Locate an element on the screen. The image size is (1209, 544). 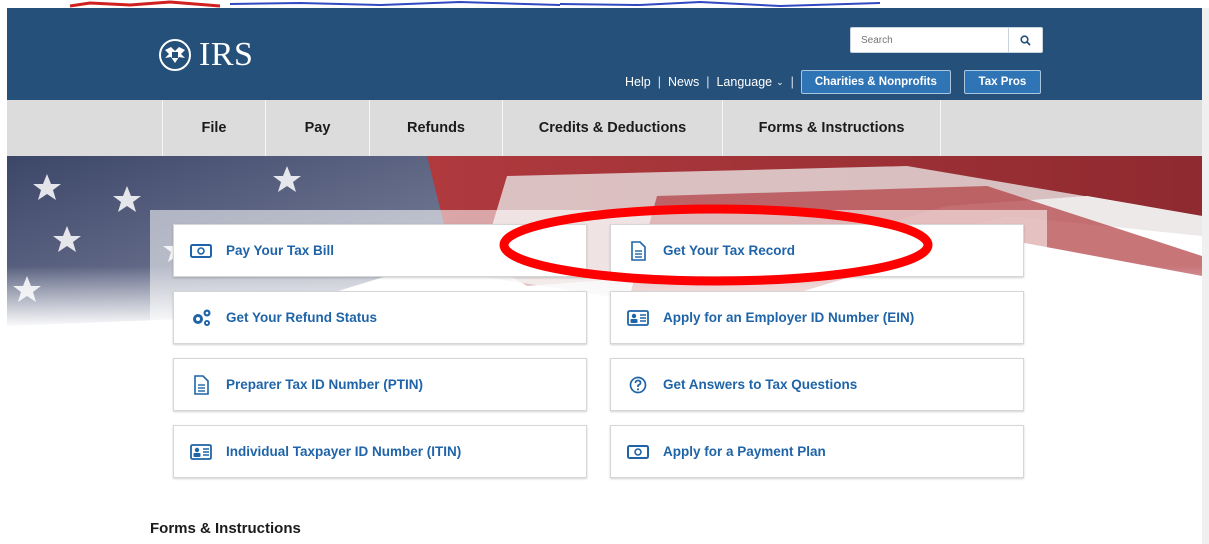
search-icon is located at coordinates (1025, 40).